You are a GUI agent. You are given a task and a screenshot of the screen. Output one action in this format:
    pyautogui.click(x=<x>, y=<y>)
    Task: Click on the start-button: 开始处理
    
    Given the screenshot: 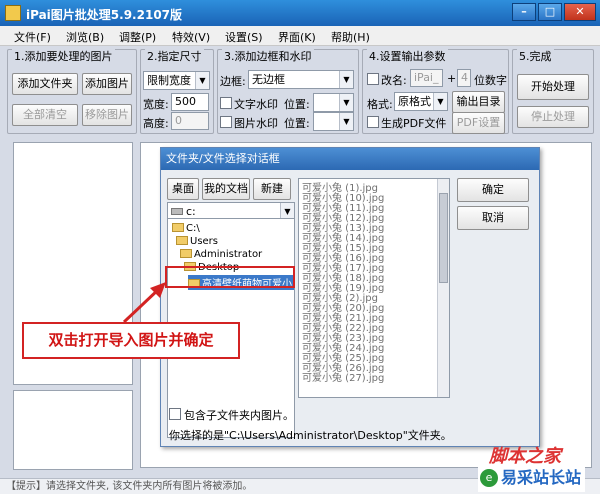 What is the action you would take?
    pyautogui.click(x=553, y=87)
    